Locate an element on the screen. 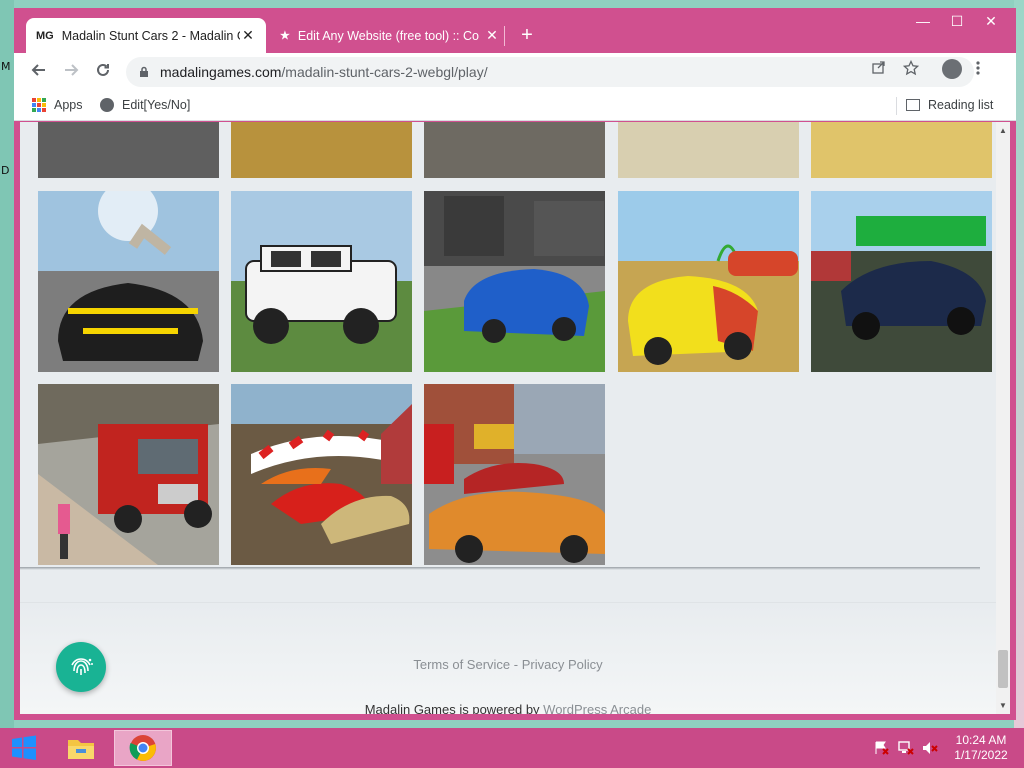 The image size is (1024, 768). tab-title: Edit Any Website (free tool) :: Co is located at coordinates (388, 35).